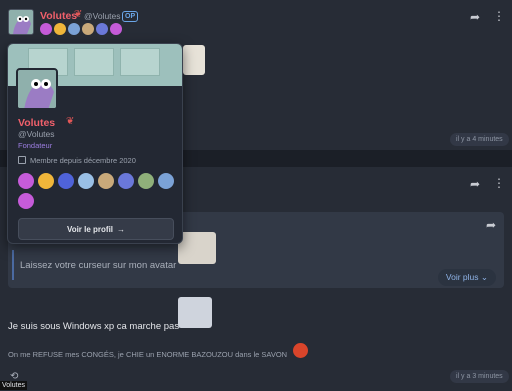 This screenshot has height=391, width=512. Describe the element at coordinates (300, 350) in the screenshot. I see `devil-emoji-icon` at that location.